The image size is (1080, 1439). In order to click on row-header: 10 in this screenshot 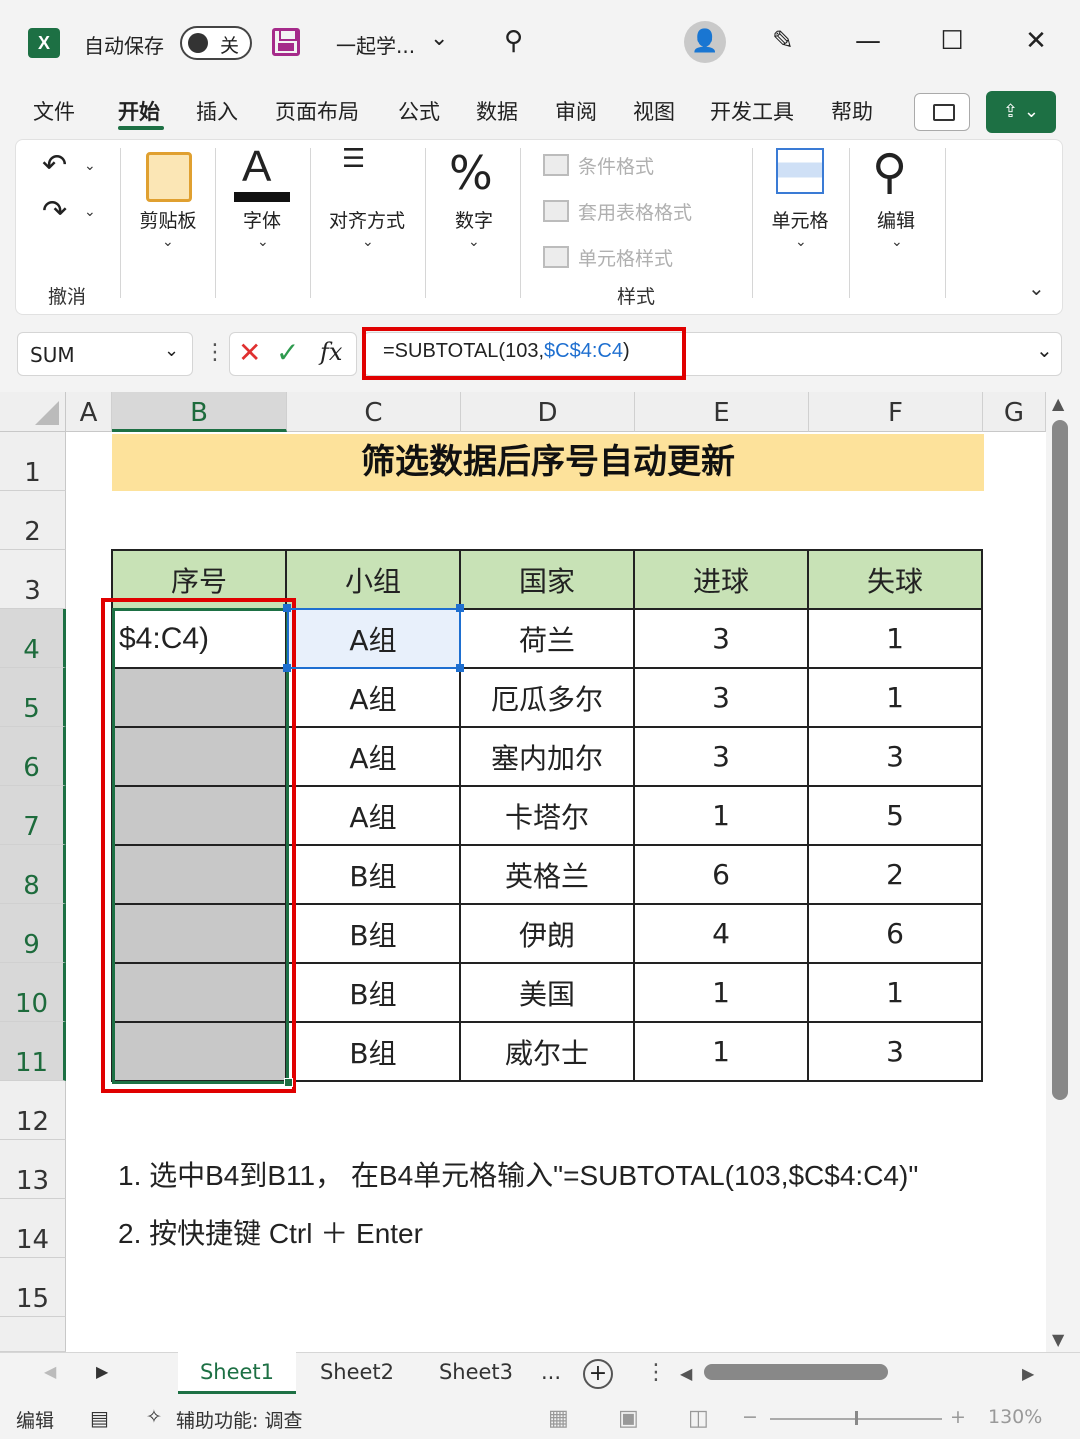, I will do `click(33, 992)`.